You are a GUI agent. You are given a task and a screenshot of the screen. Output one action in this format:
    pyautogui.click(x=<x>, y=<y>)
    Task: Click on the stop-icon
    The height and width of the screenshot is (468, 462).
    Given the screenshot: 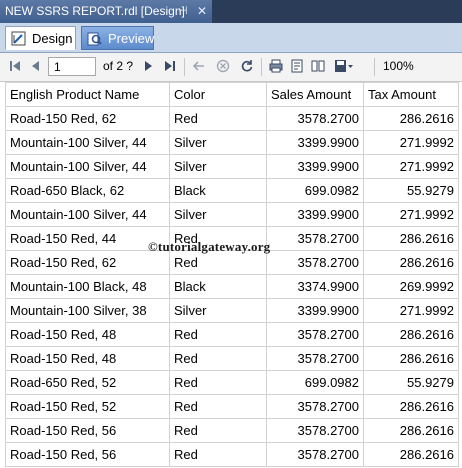 What is the action you would take?
    pyautogui.click(x=223, y=66)
    